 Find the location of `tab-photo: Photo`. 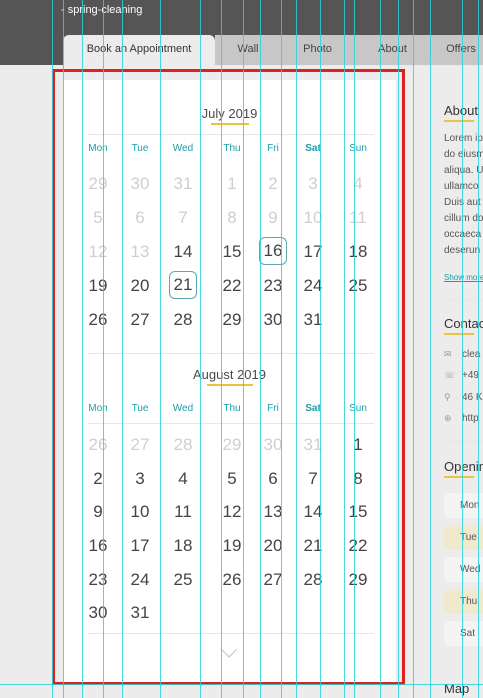

tab-photo: Photo is located at coordinates (317, 50).